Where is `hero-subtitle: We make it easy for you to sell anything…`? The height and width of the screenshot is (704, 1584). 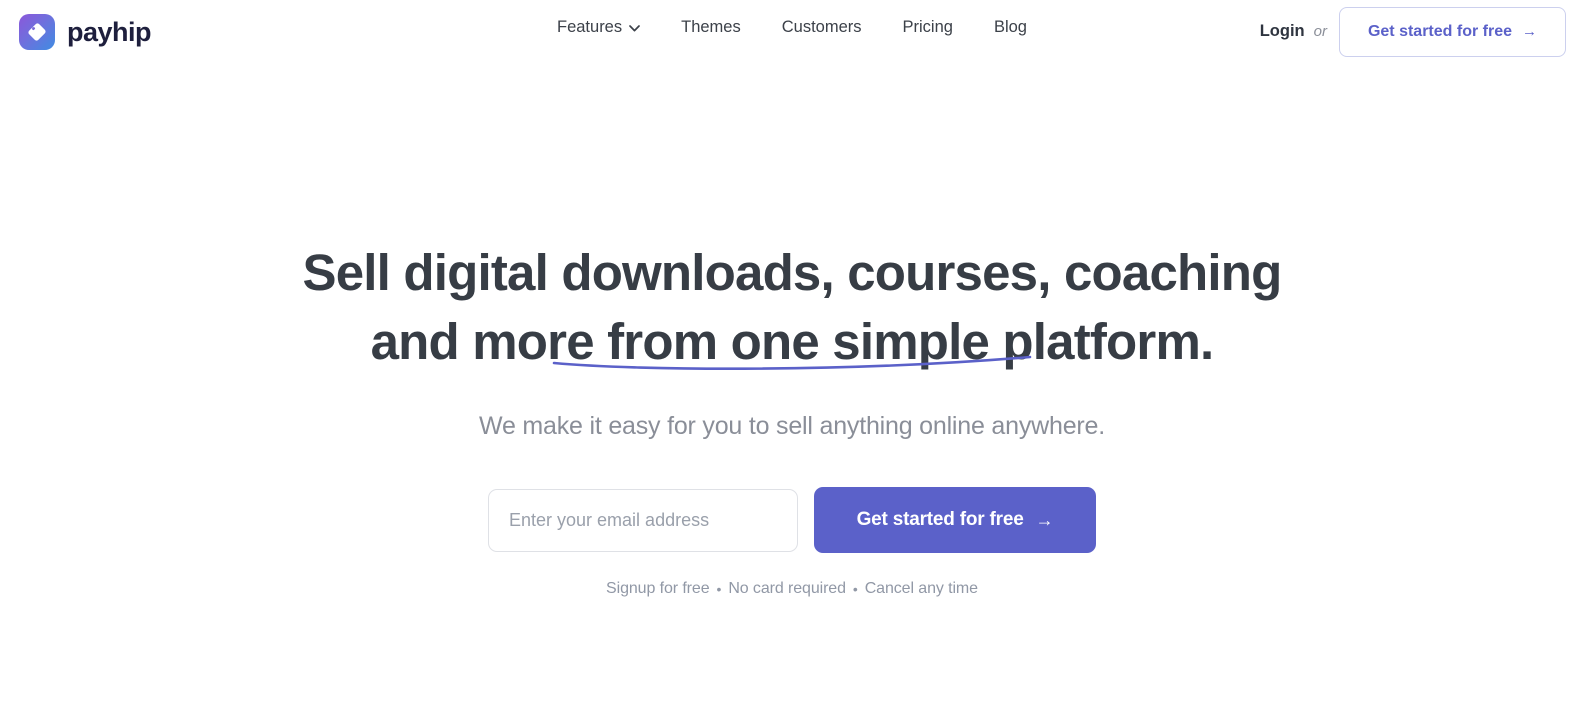 hero-subtitle: We make it easy for you to sell anything… is located at coordinates (792, 426).